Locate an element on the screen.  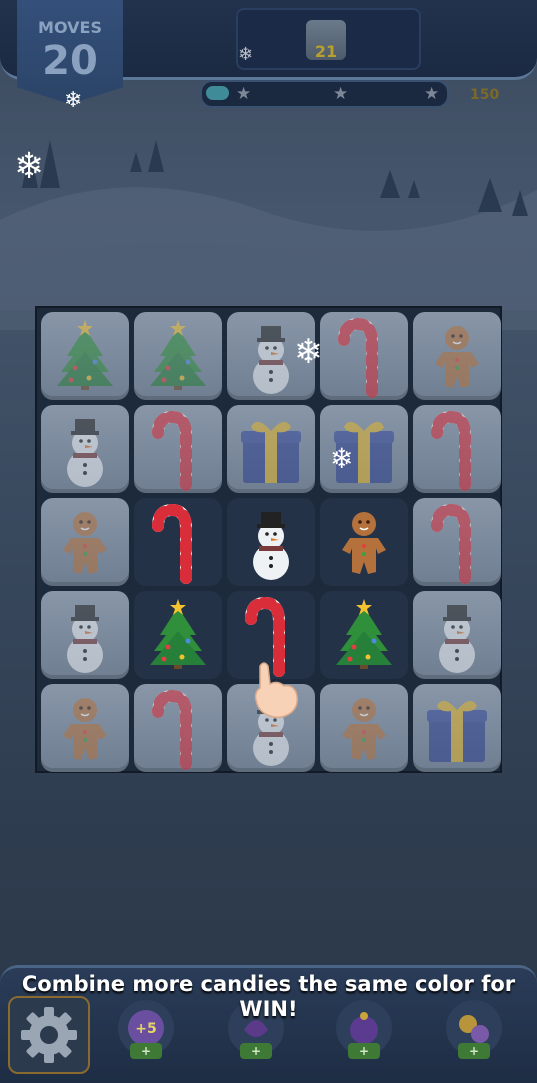
moves-label: MOVES is located at coordinates (70, 27).